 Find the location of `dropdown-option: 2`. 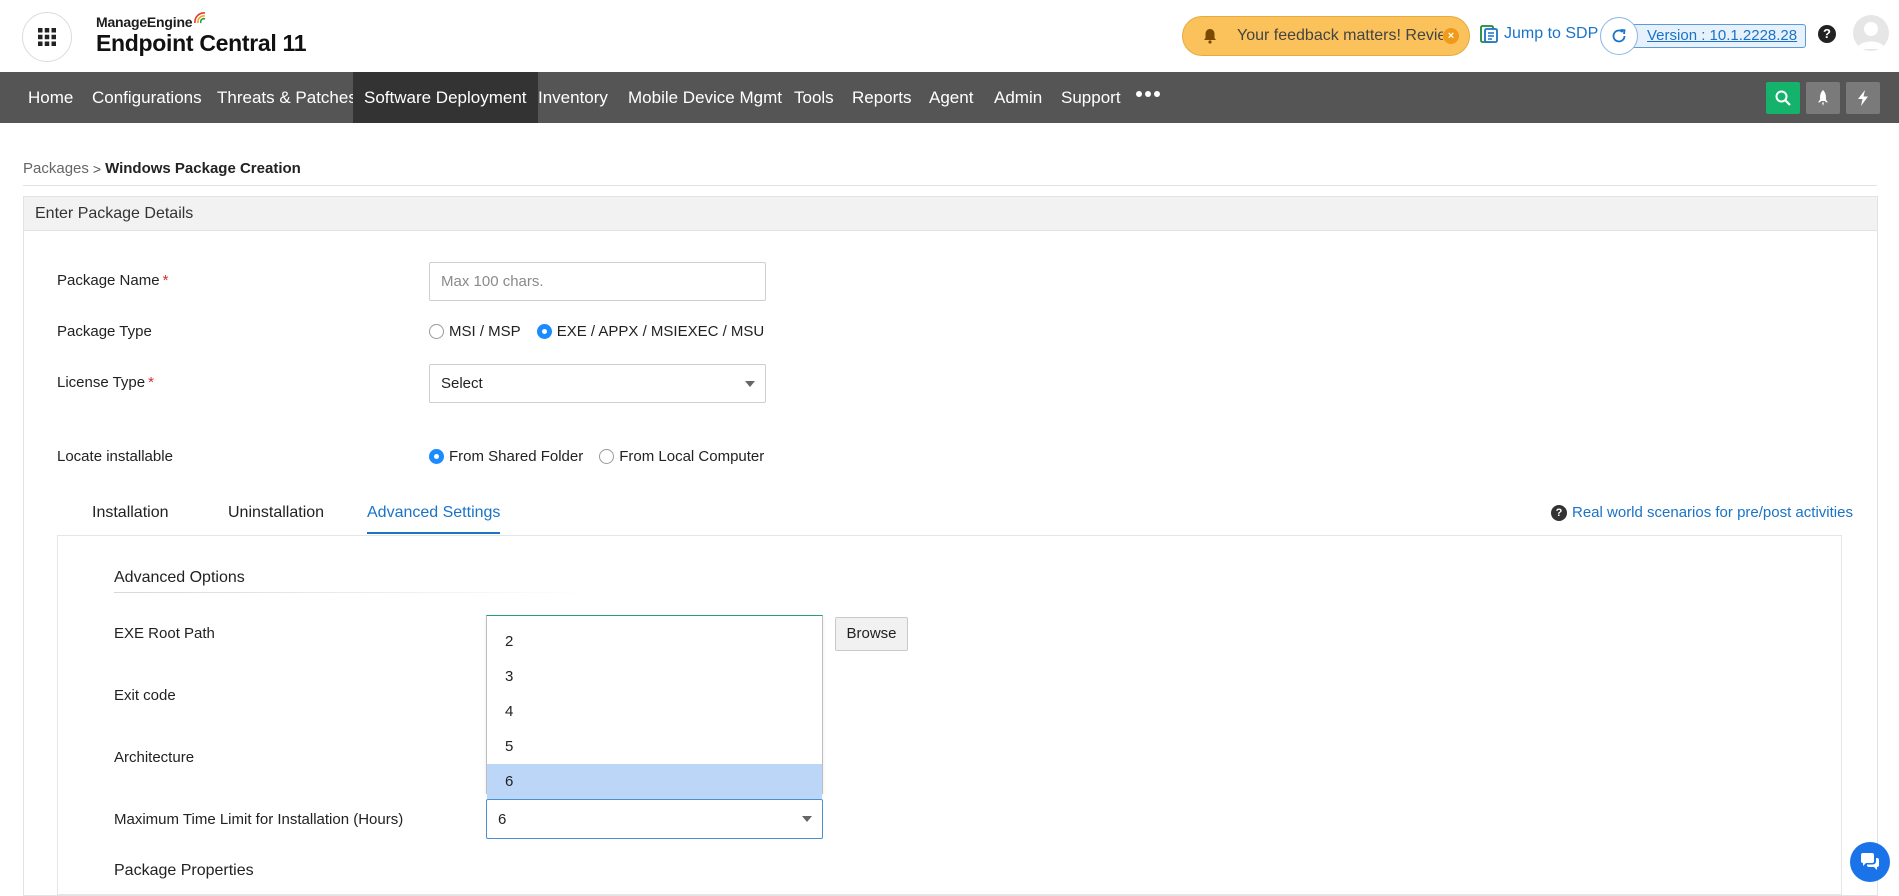

dropdown-option: 2 is located at coordinates (654, 641).